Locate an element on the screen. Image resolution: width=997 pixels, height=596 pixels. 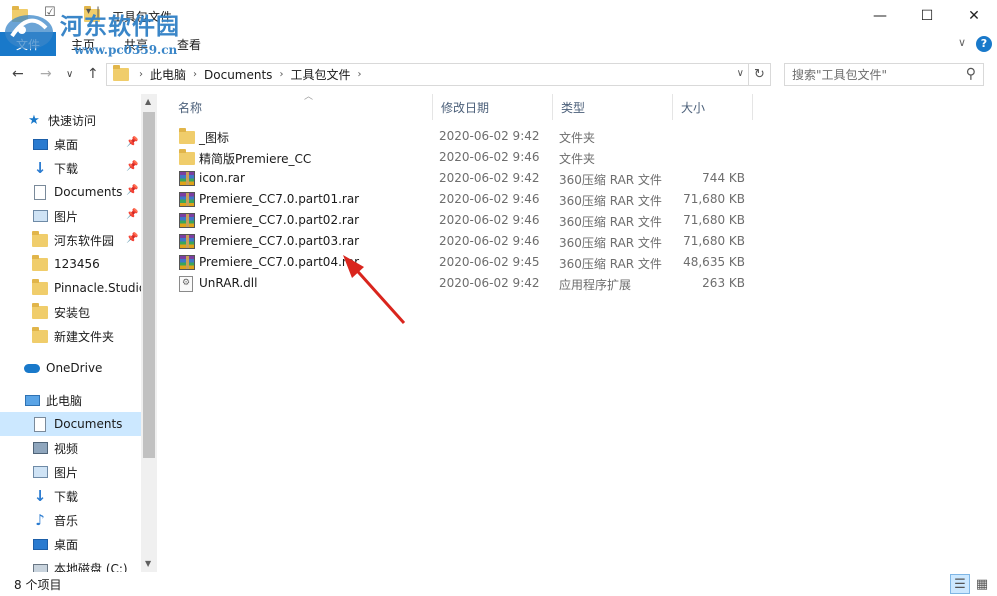
minimize-button: — is located at coordinates (880, 16).